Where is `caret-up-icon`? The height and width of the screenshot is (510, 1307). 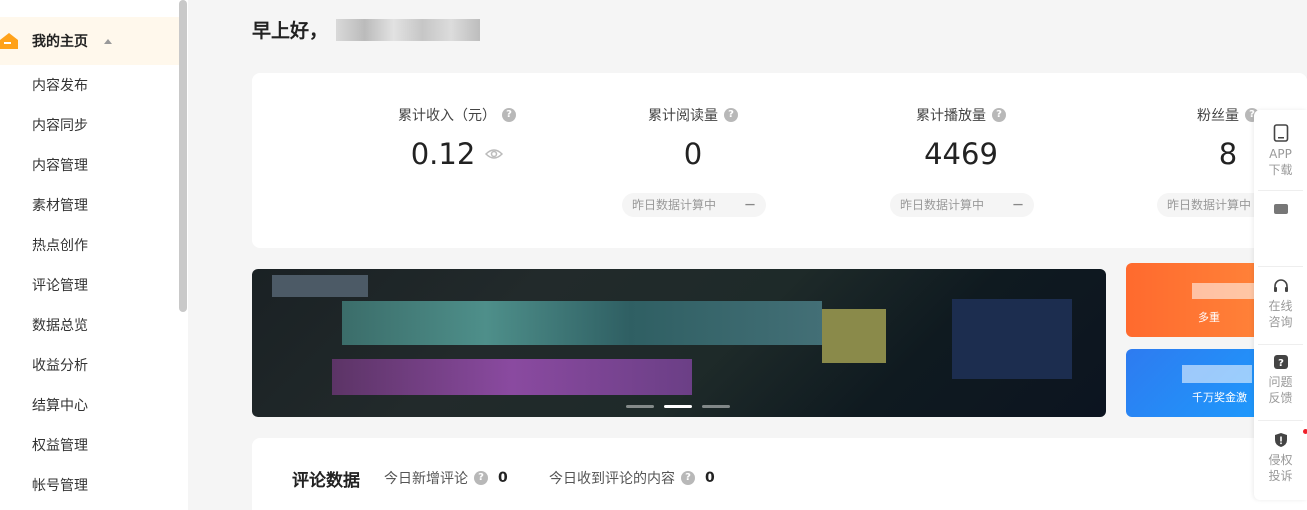 caret-up-icon is located at coordinates (108, 41).